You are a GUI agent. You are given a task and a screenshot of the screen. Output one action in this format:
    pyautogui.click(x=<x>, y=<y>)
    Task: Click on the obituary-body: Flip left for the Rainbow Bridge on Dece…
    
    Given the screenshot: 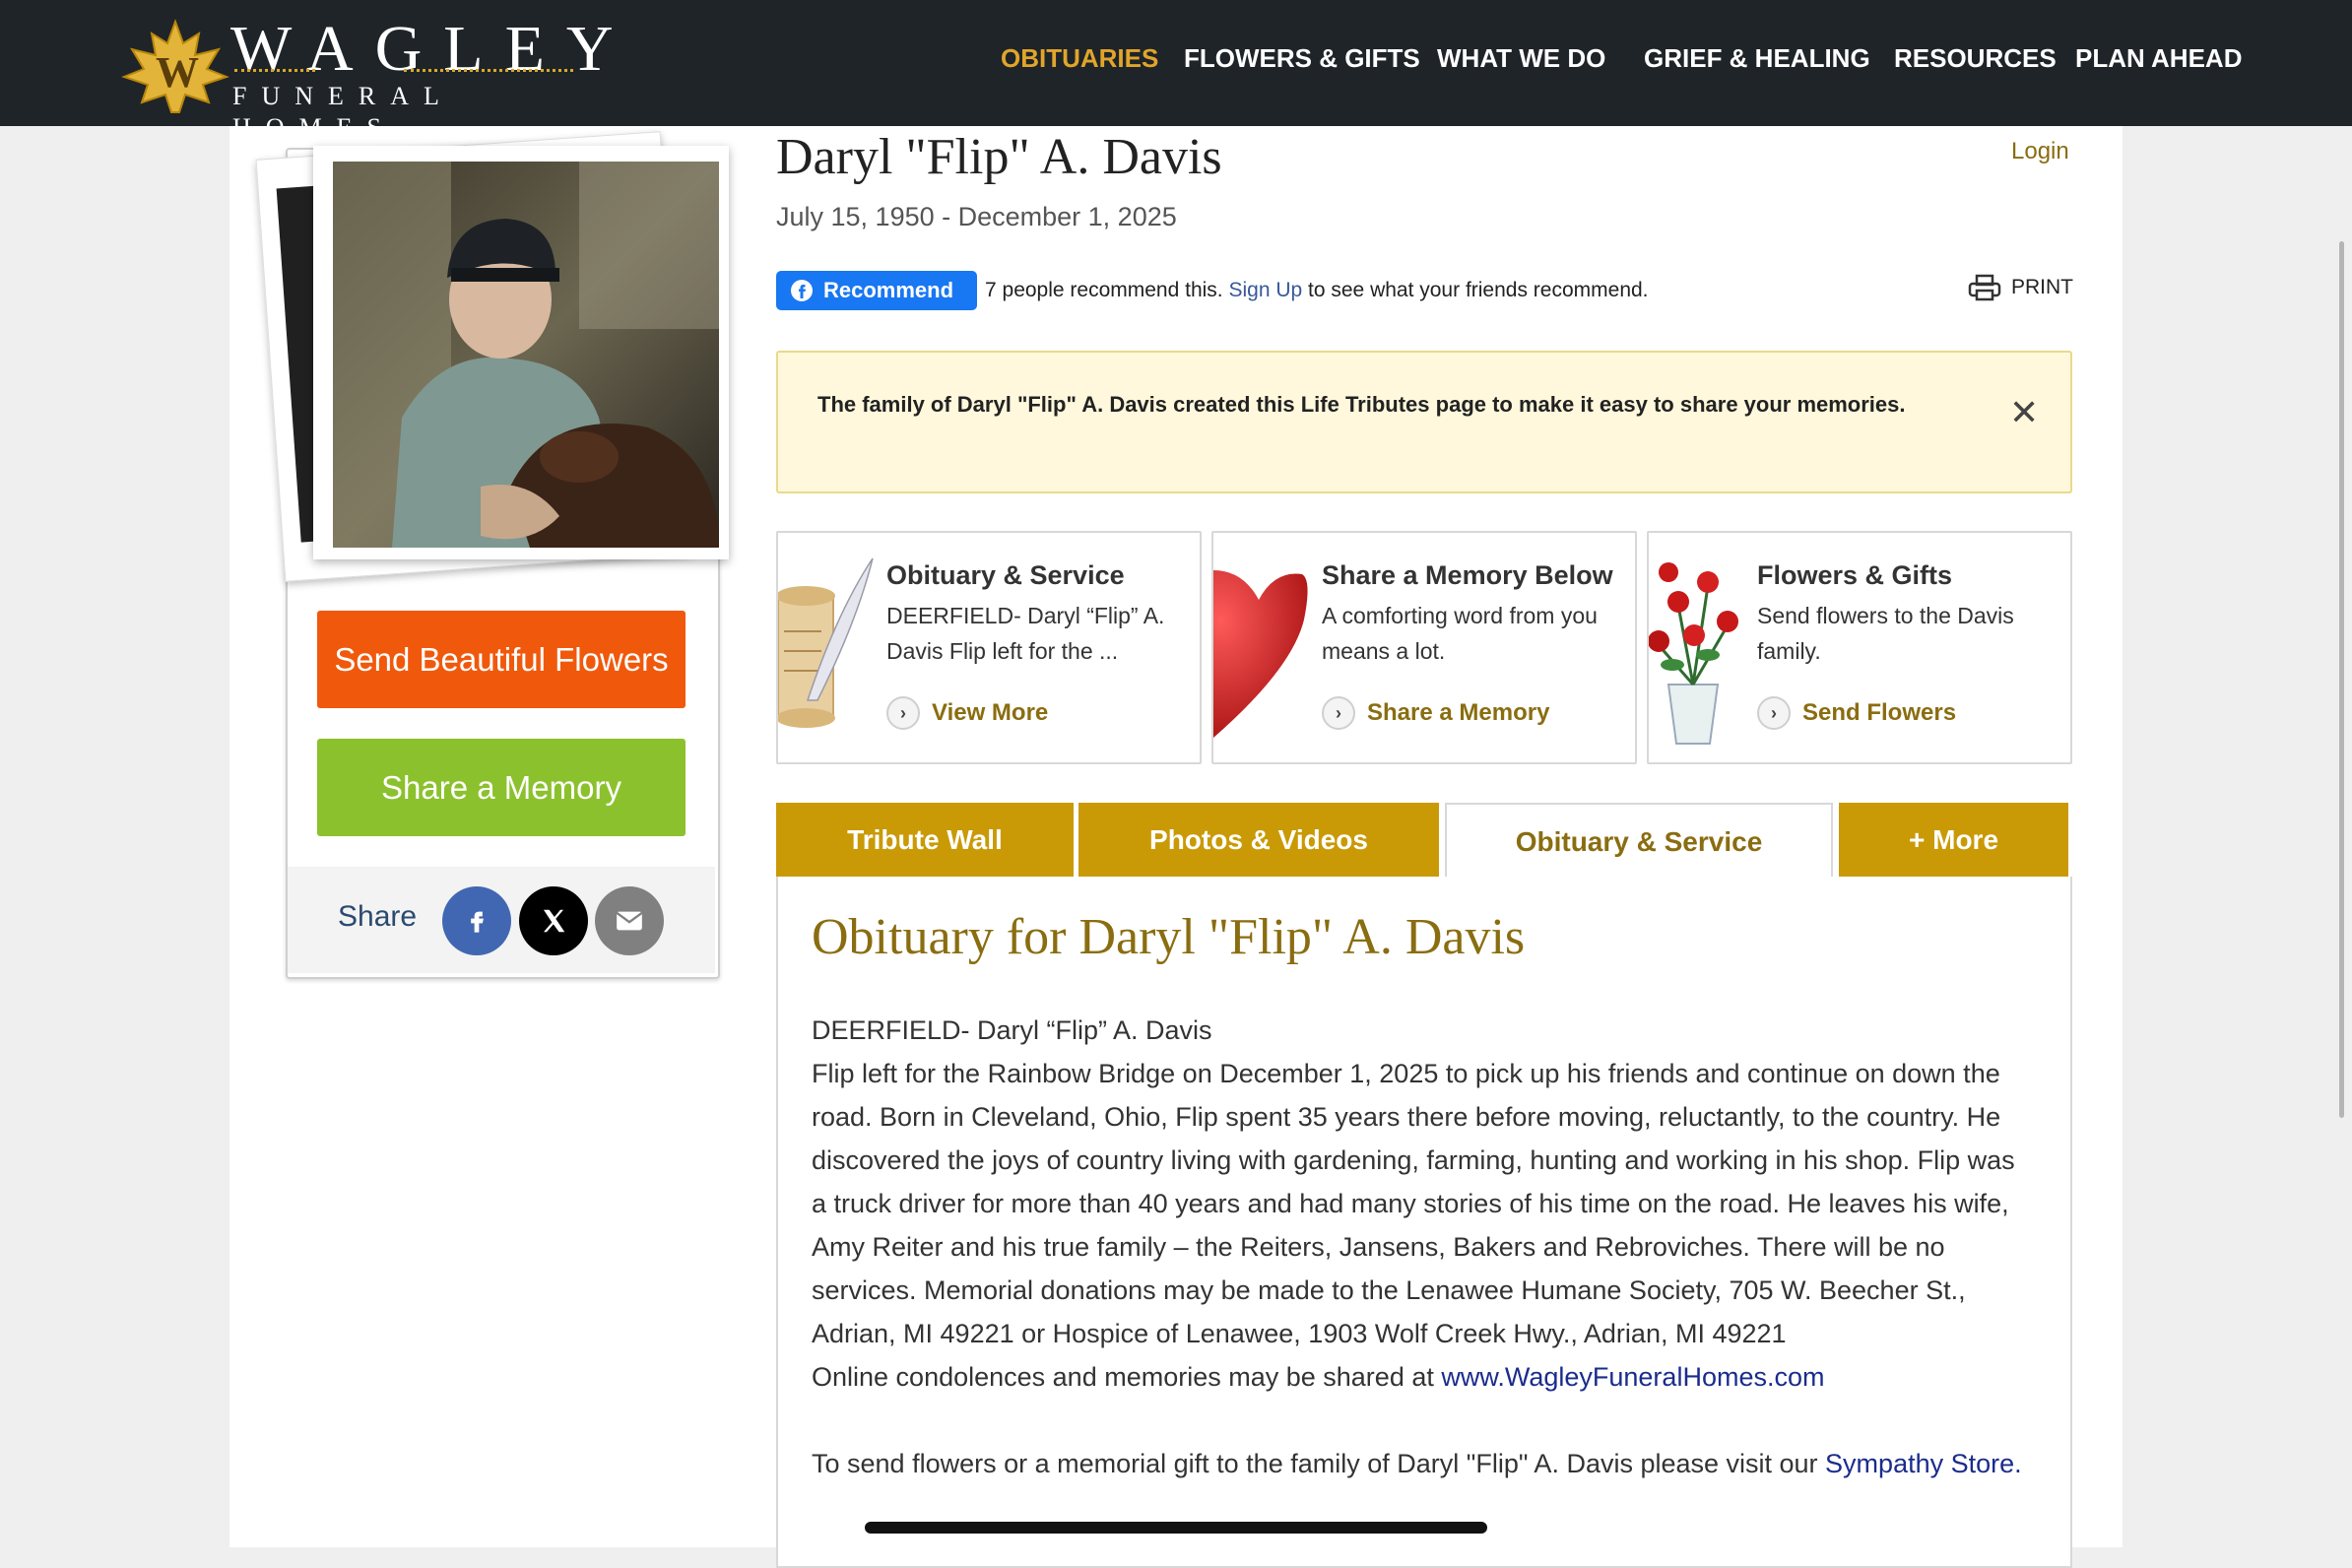 What is the action you would take?
    pyautogui.click(x=1414, y=1203)
    